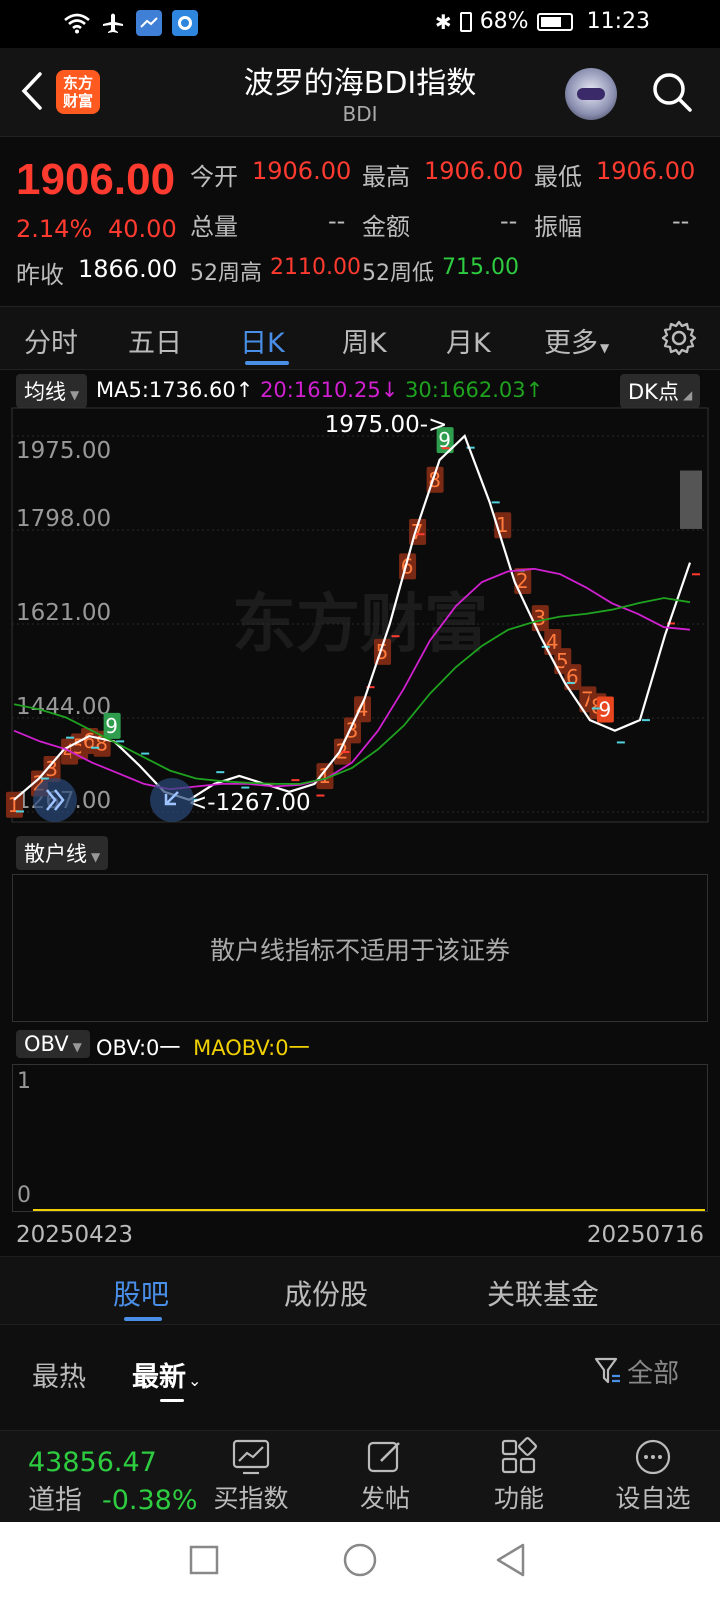 The width and height of the screenshot is (720, 1600). Describe the element at coordinates (113, 1482) in the screenshot. I see `dow-ticker: 43856.47 道指 -0.38%` at that location.